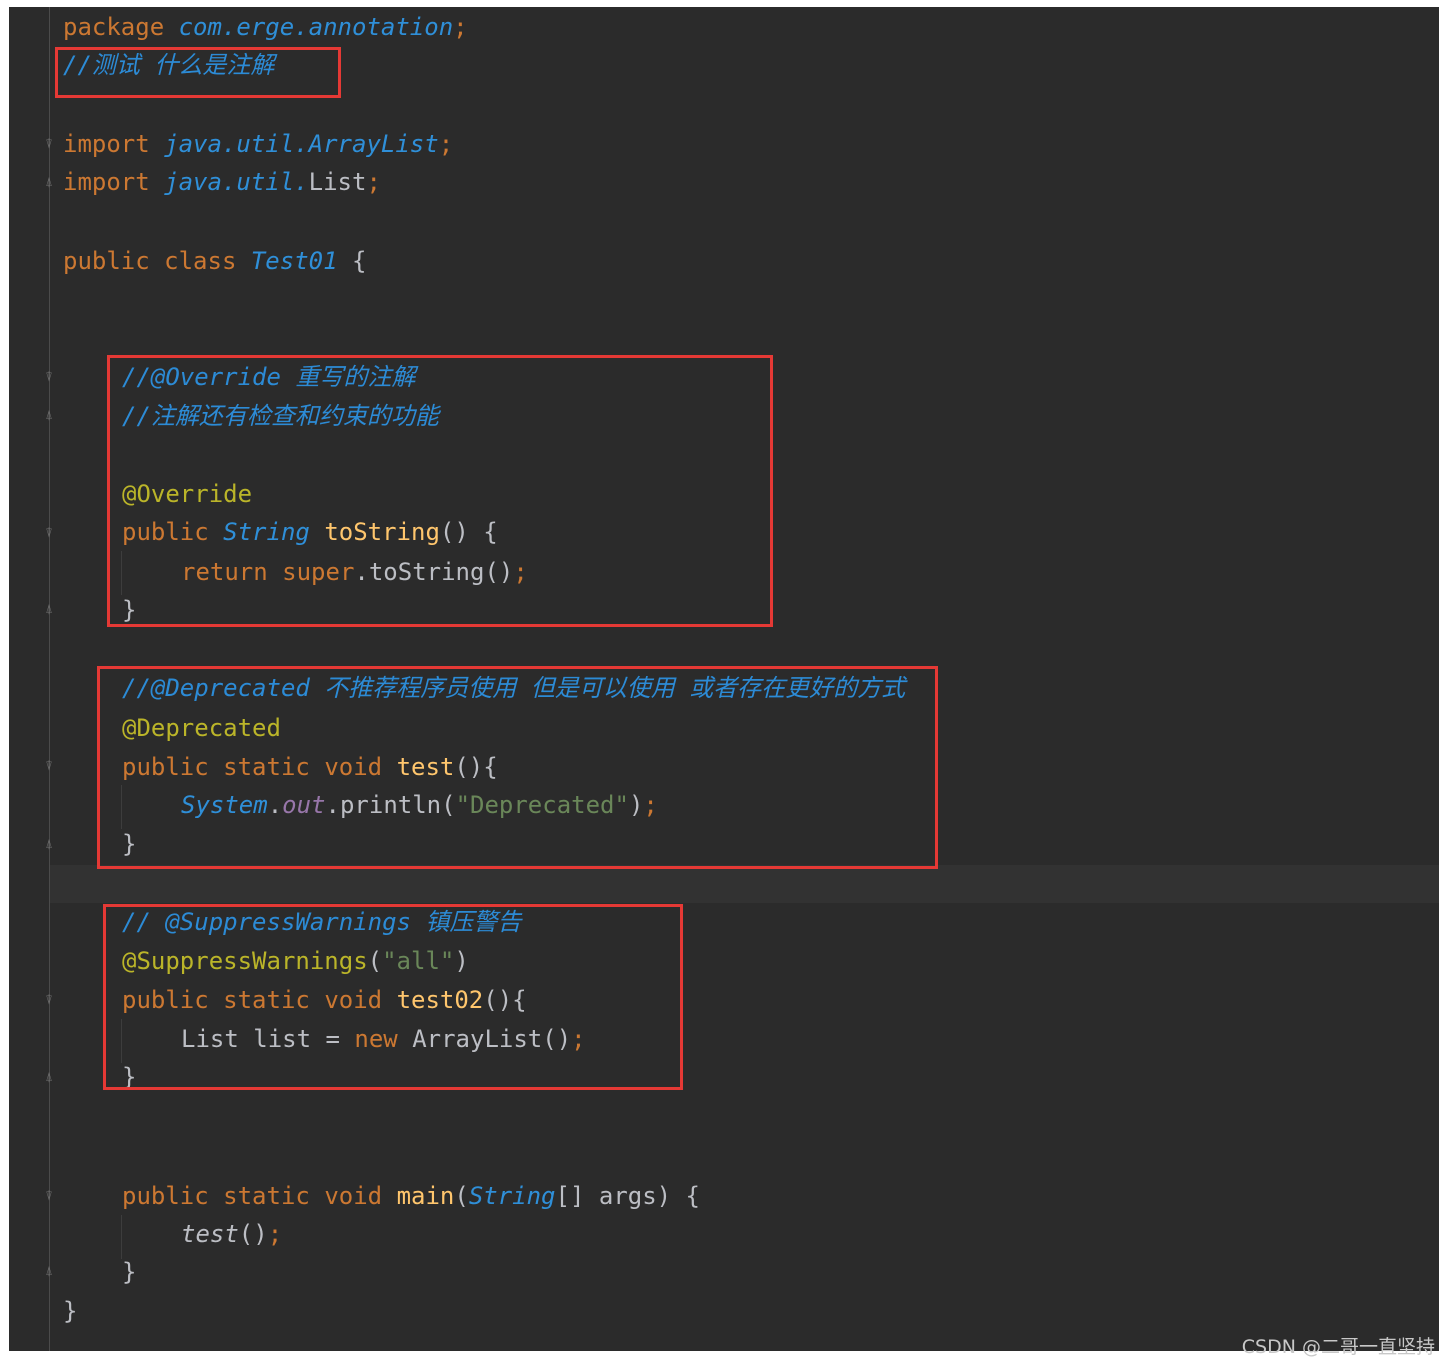 The width and height of the screenshot is (1449, 1365). What do you see at coordinates (353, 1196) in the screenshot?
I see `keyword: void` at bounding box center [353, 1196].